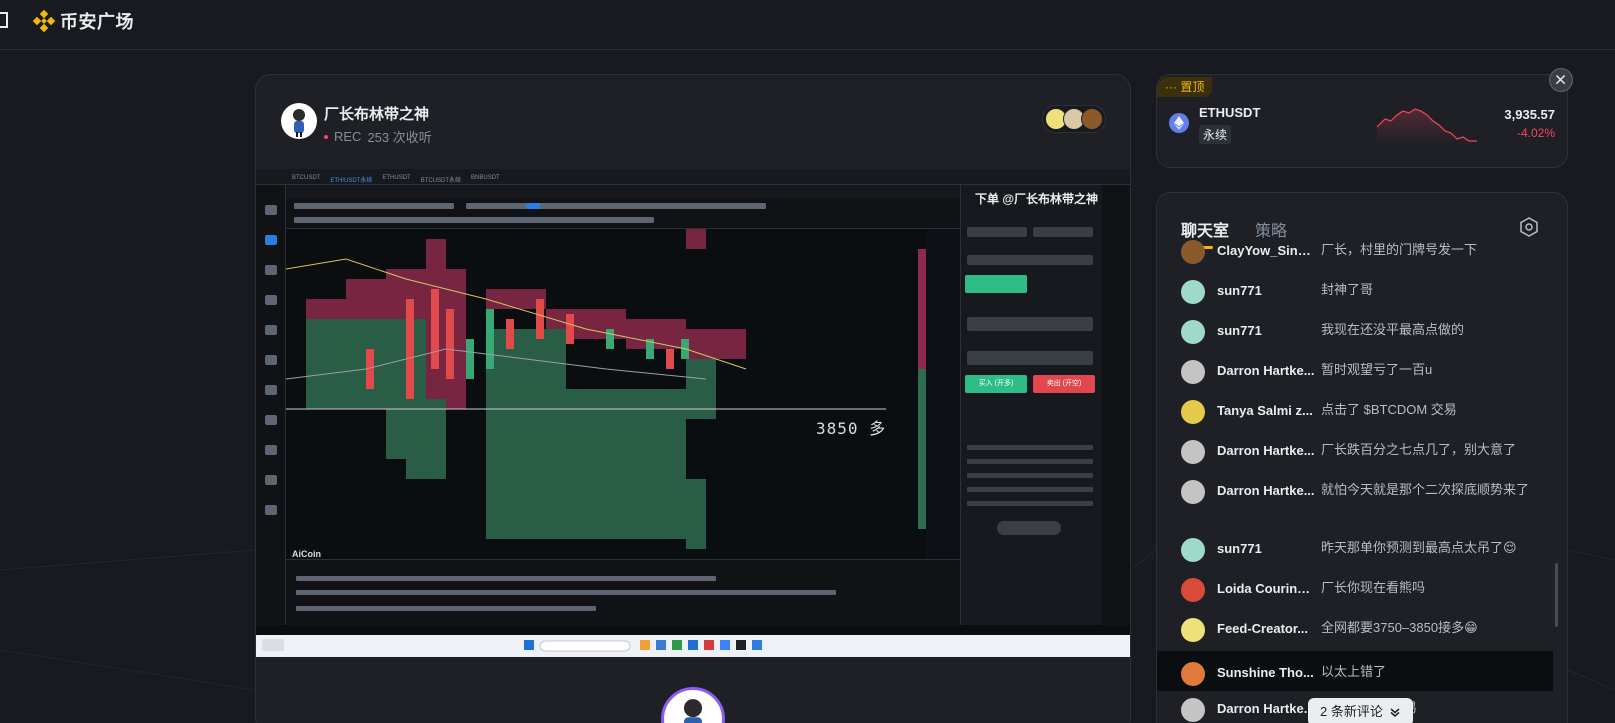  I want to click on aicoin-watermark: AiCoin, so click(306, 554).